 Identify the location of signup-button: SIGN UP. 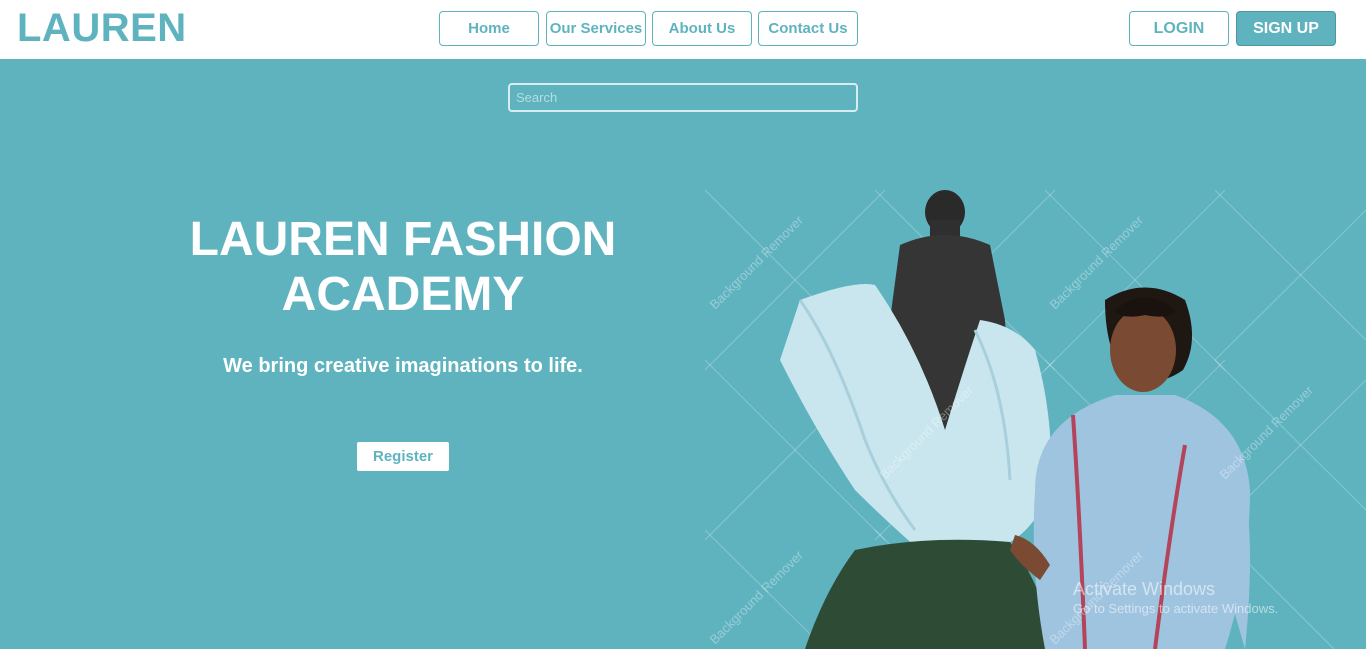
(1286, 28).